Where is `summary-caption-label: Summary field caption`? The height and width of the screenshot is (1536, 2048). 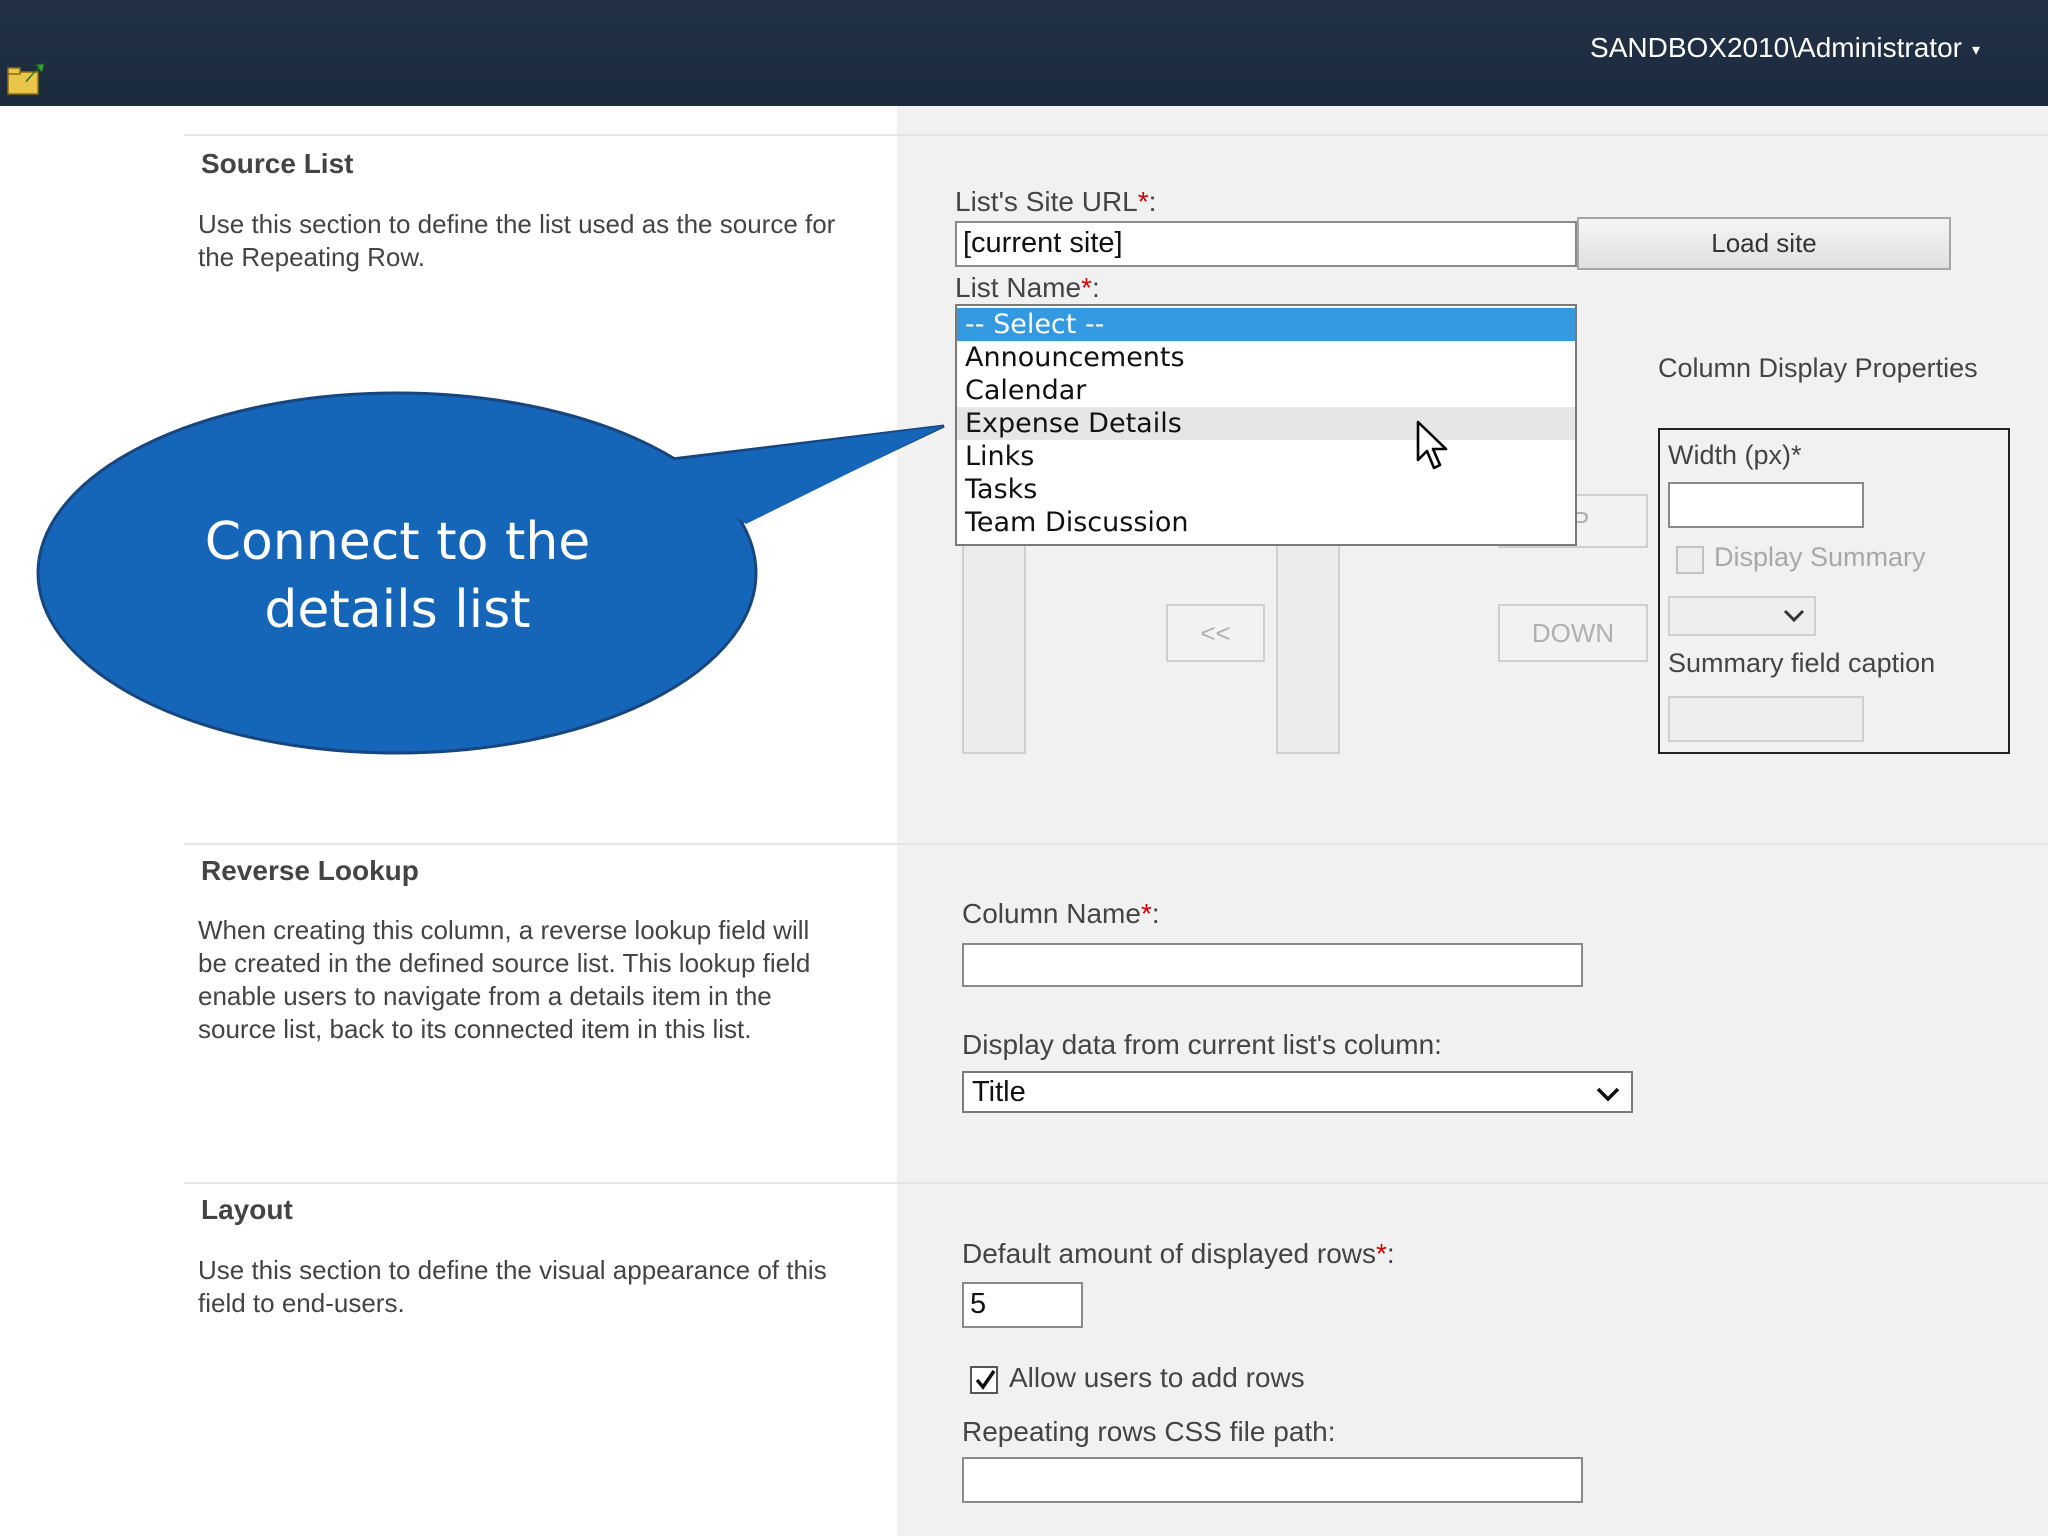 summary-caption-label: Summary field caption is located at coordinates (1802, 663).